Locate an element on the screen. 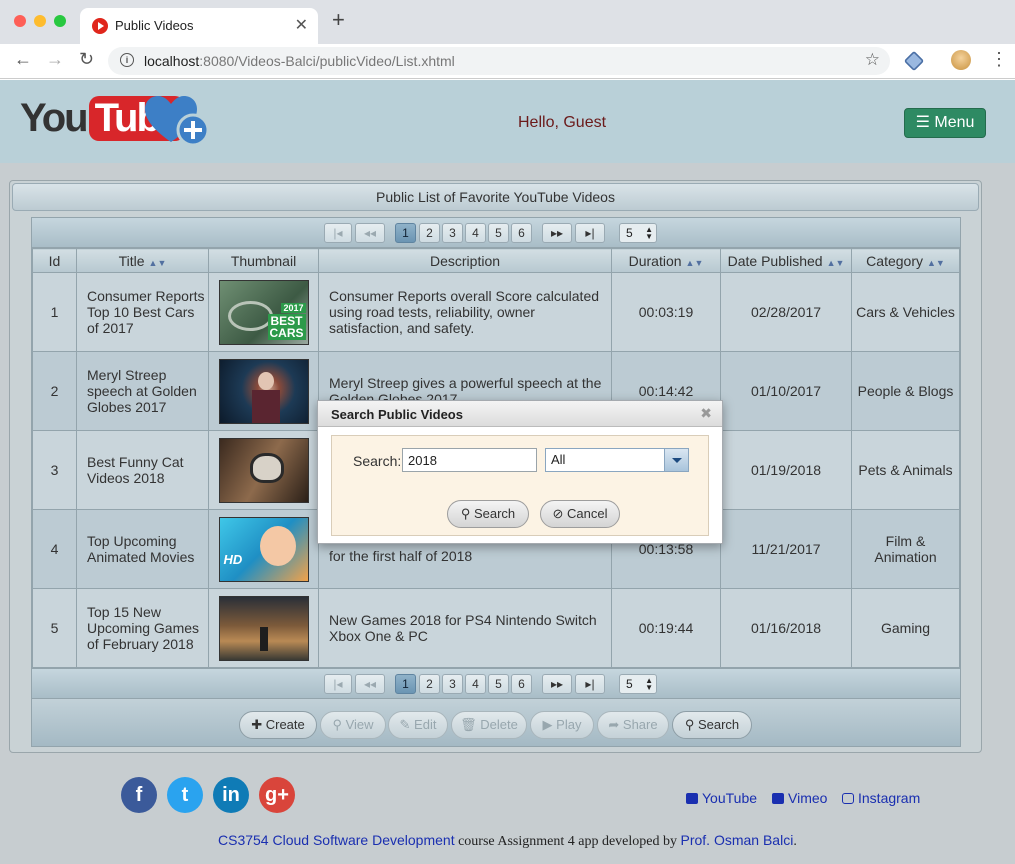  cell-id: 4 is located at coordinates (54, 549).